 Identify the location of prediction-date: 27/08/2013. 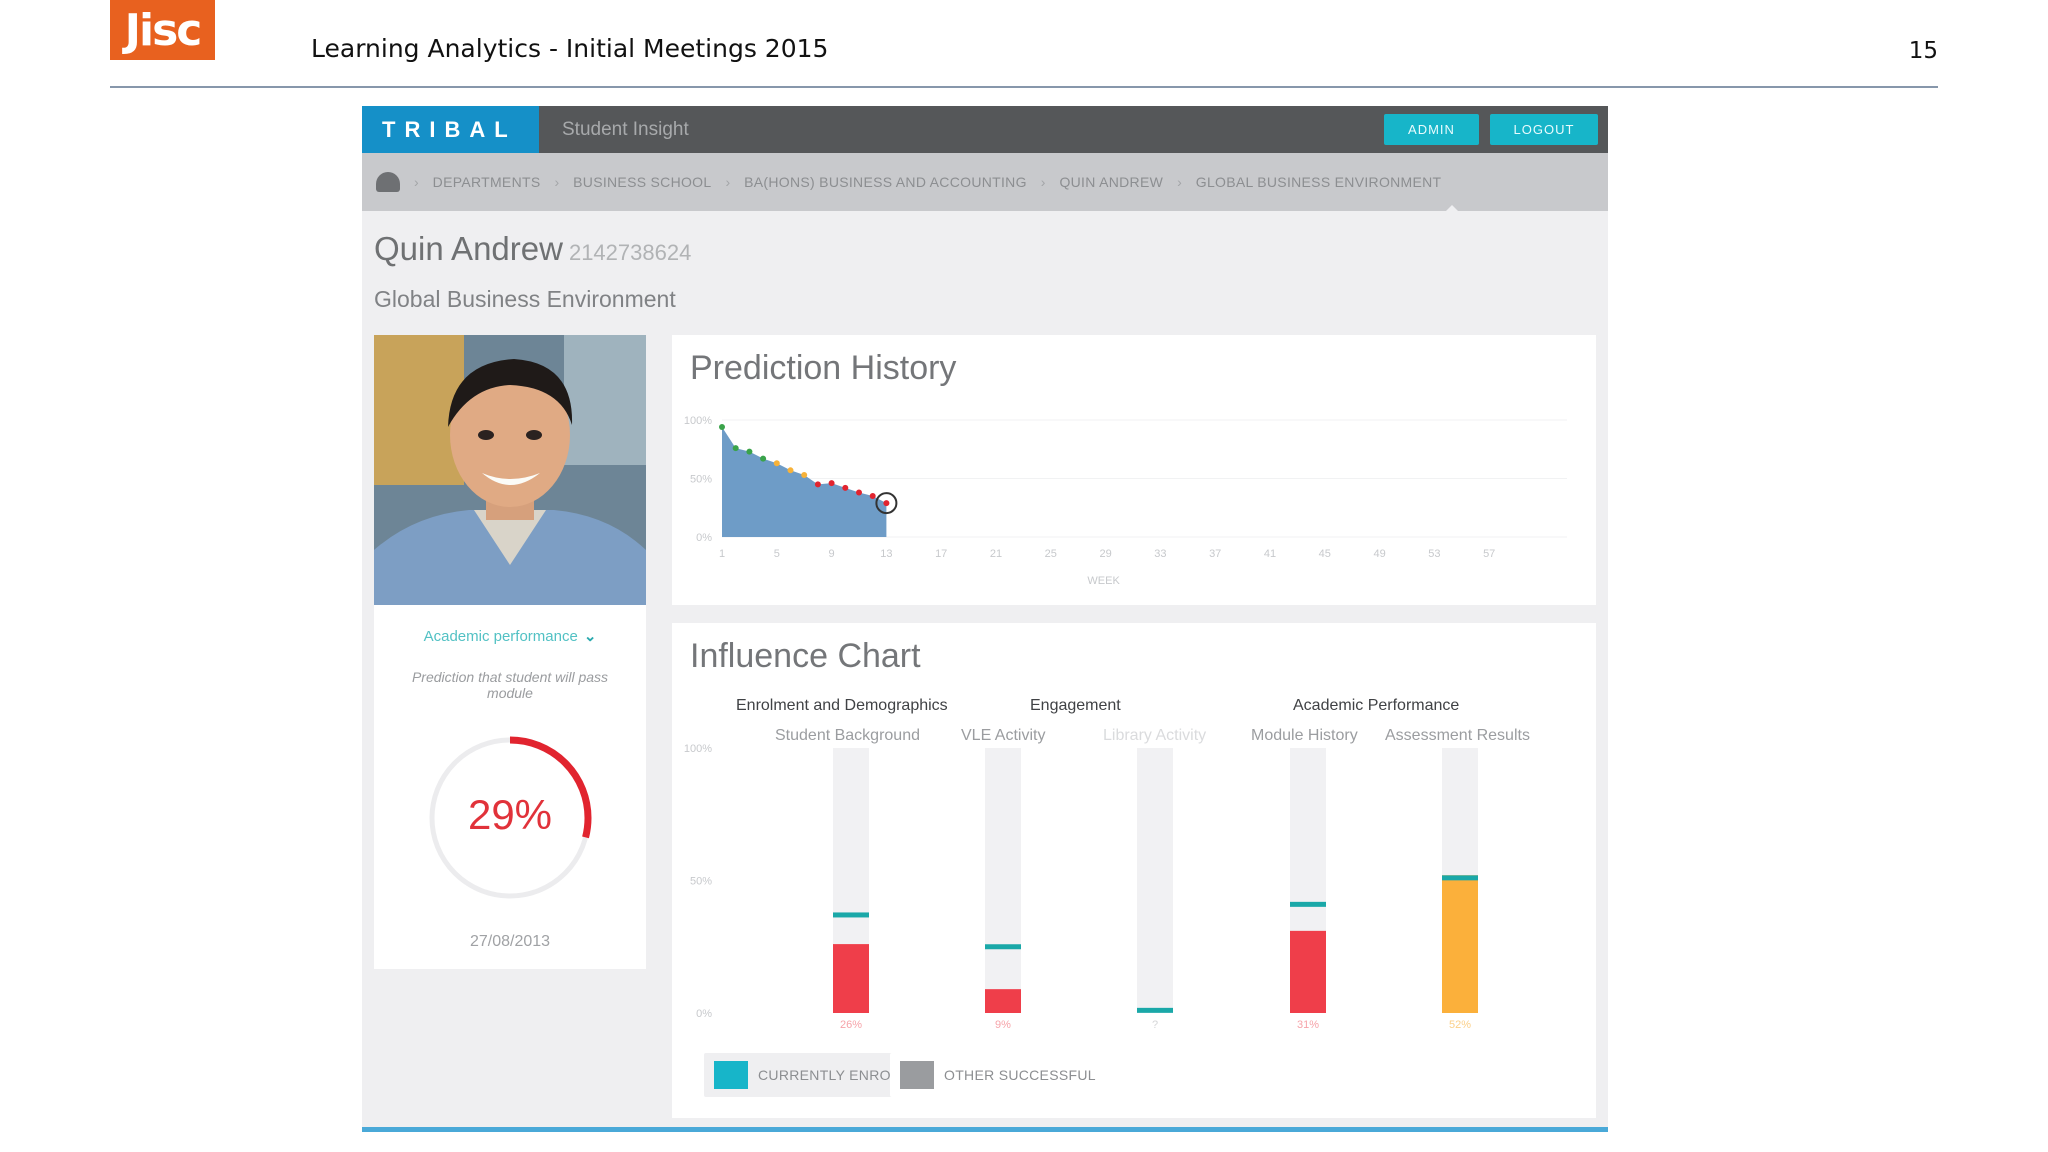
(510, 941).